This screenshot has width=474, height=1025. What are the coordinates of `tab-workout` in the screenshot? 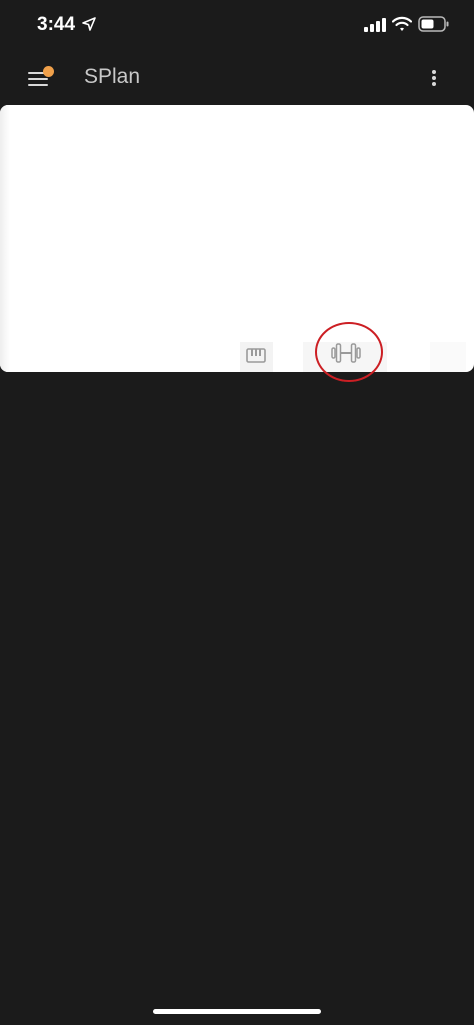 It's located at (345, 357).